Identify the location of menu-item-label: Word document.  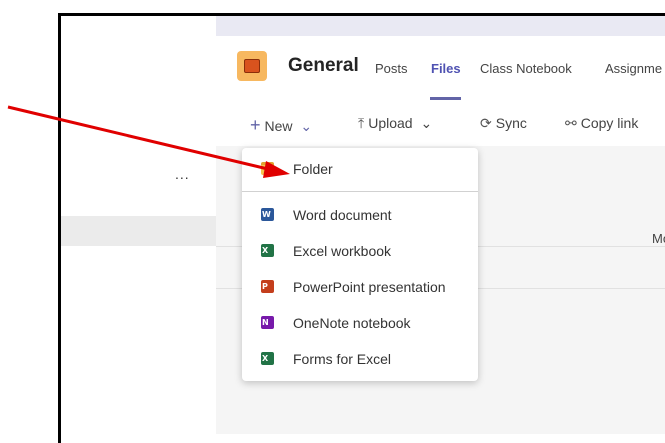
(342, 215).